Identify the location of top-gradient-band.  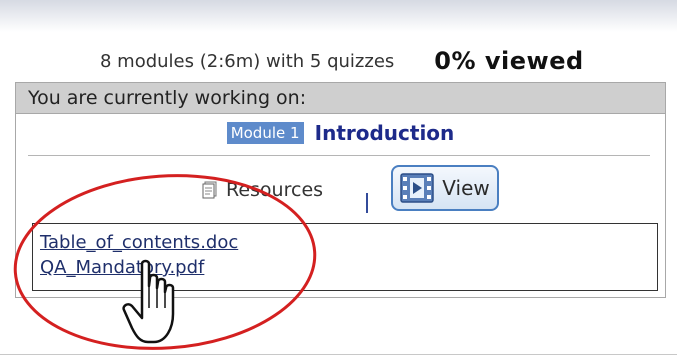
(338, 16).